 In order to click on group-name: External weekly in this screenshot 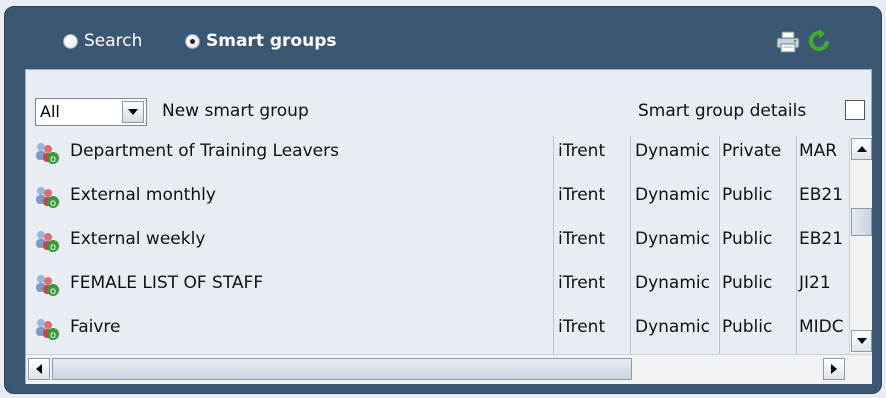, I will do `click(138, 239)`.